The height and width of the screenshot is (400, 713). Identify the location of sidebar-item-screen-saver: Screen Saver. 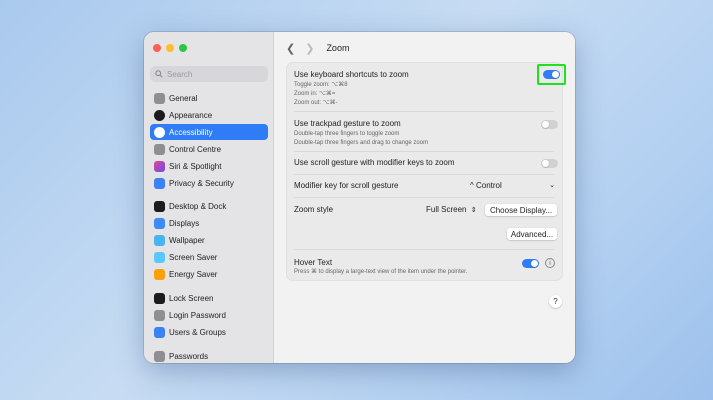
(209, 257).